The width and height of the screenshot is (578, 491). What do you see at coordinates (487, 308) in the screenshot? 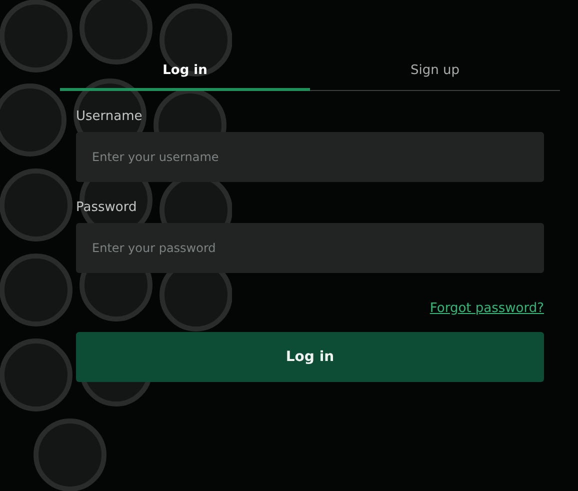
I see `forgot-password-link: Forgot password?` at bounding box center [487, 308].